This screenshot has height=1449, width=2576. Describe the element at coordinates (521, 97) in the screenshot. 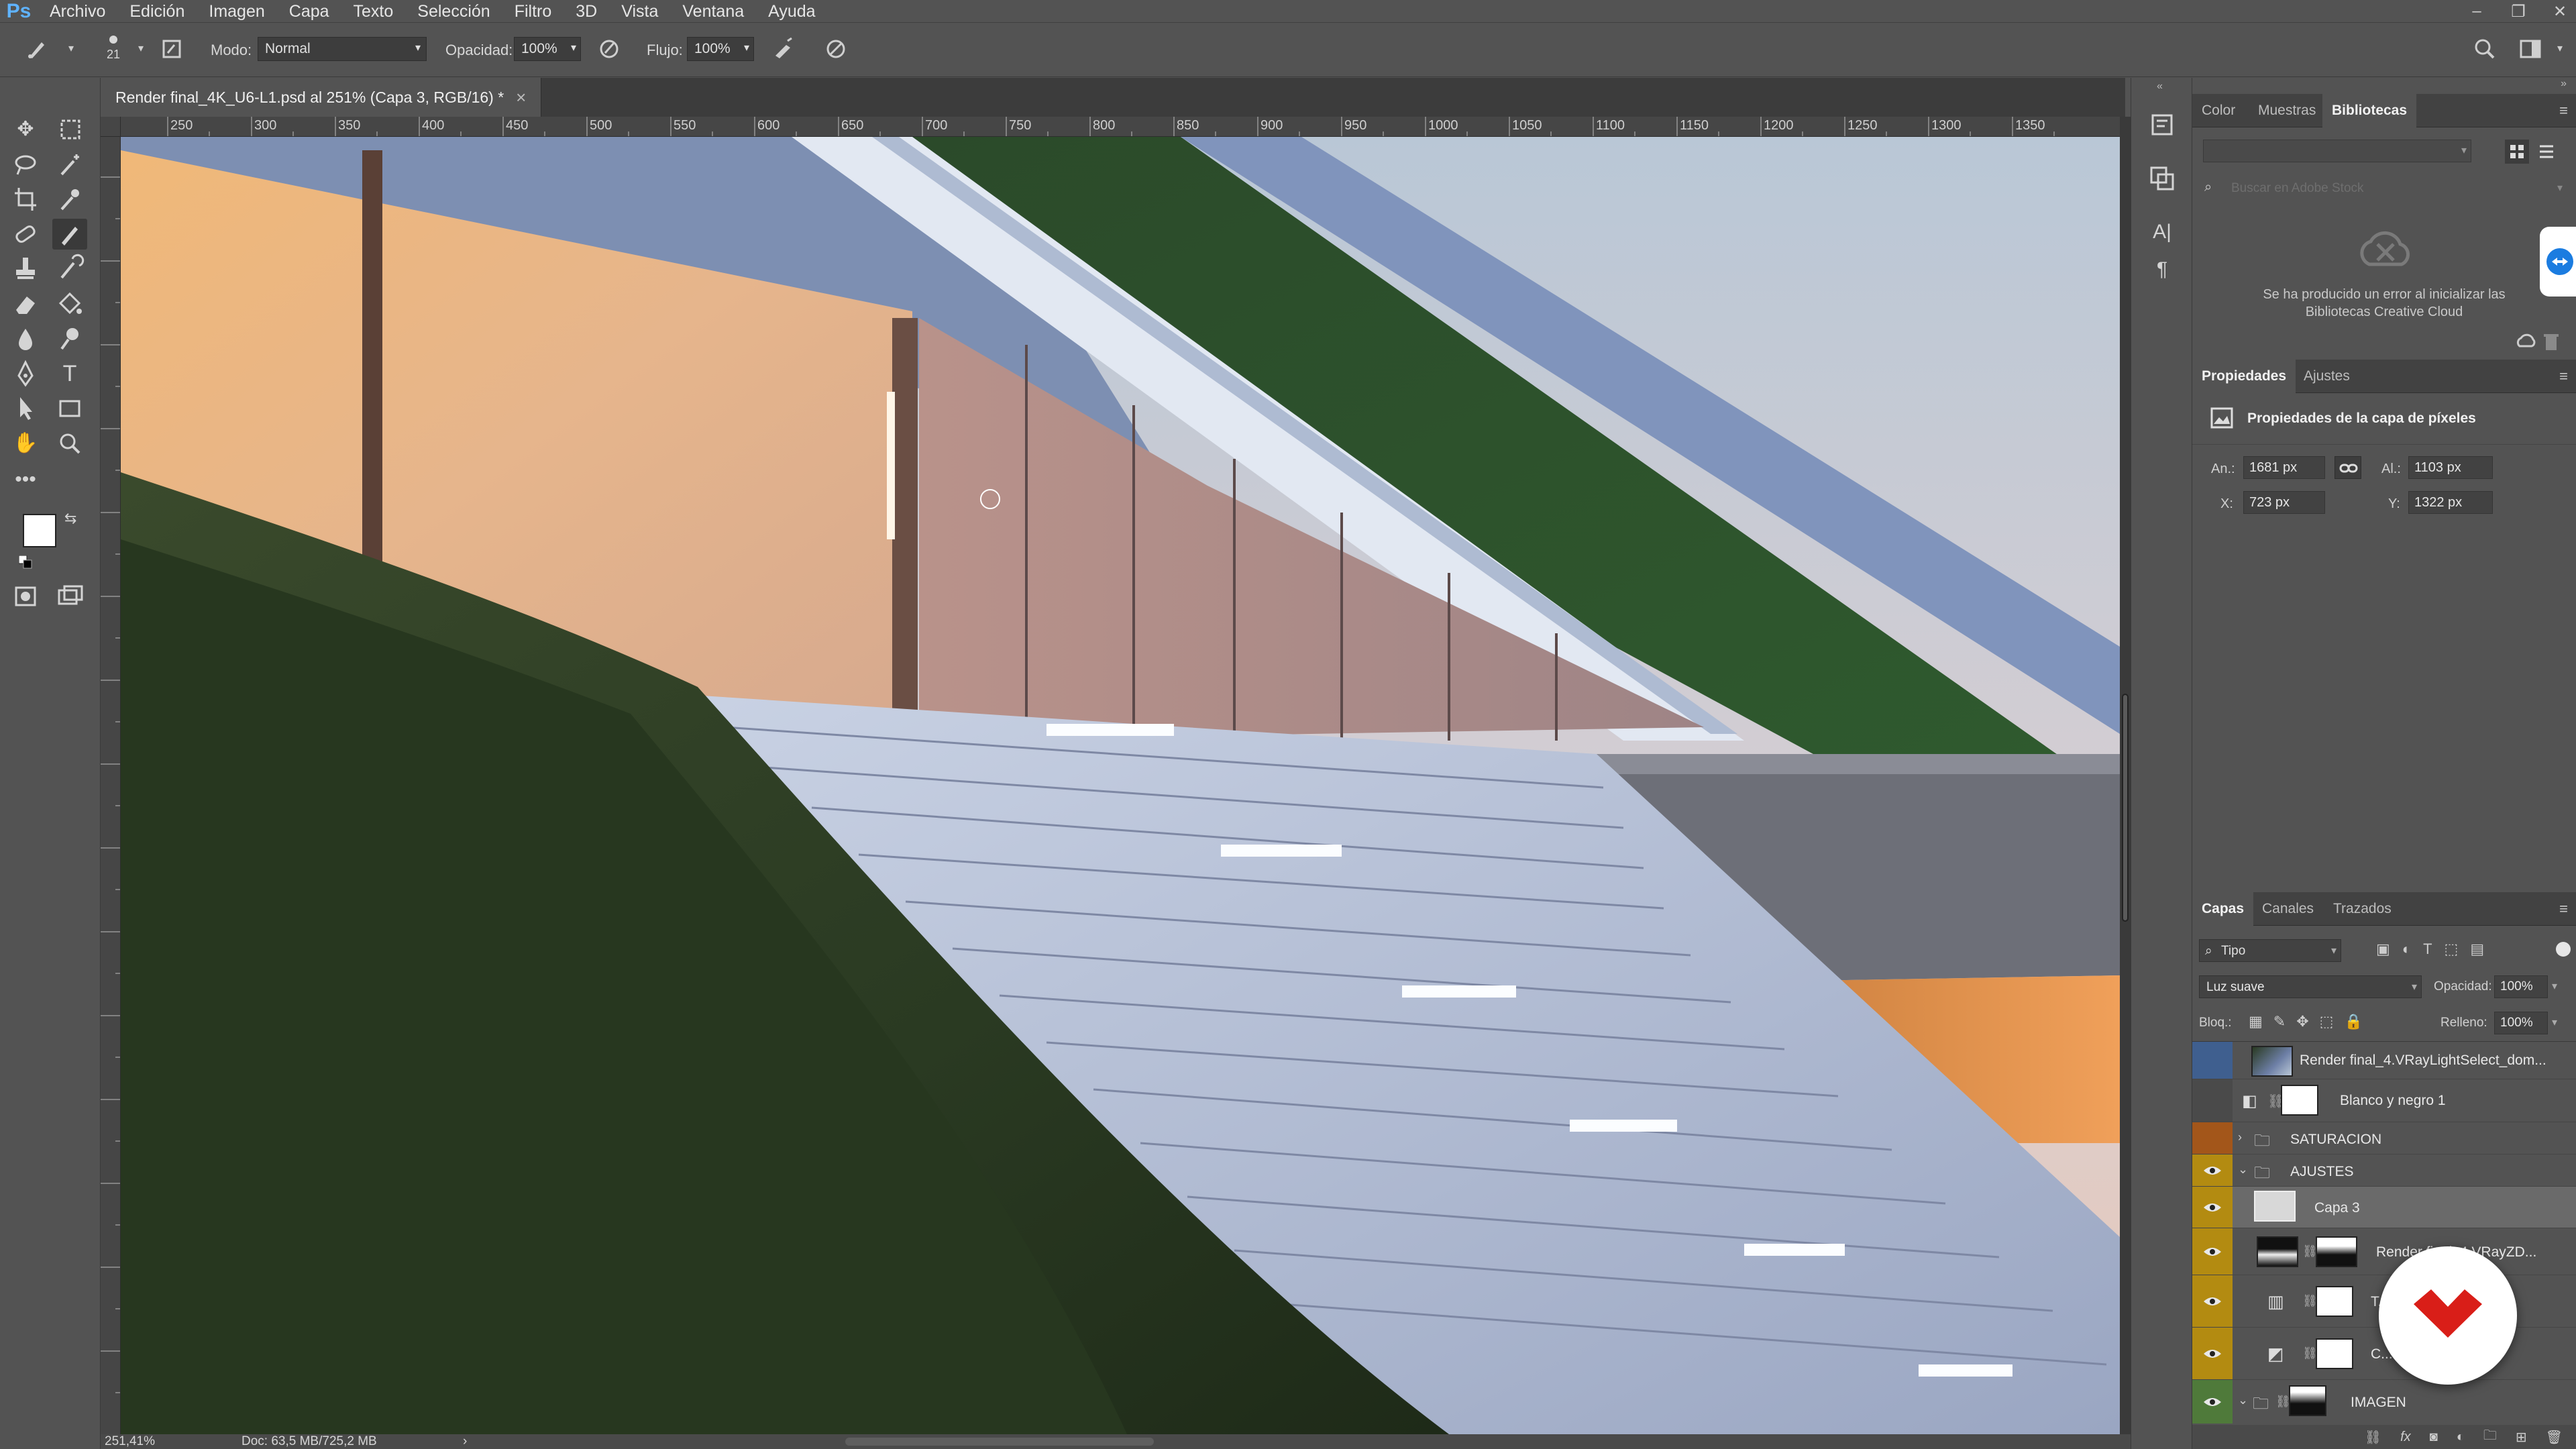

I see `close-tab-icon: ×` at that location.